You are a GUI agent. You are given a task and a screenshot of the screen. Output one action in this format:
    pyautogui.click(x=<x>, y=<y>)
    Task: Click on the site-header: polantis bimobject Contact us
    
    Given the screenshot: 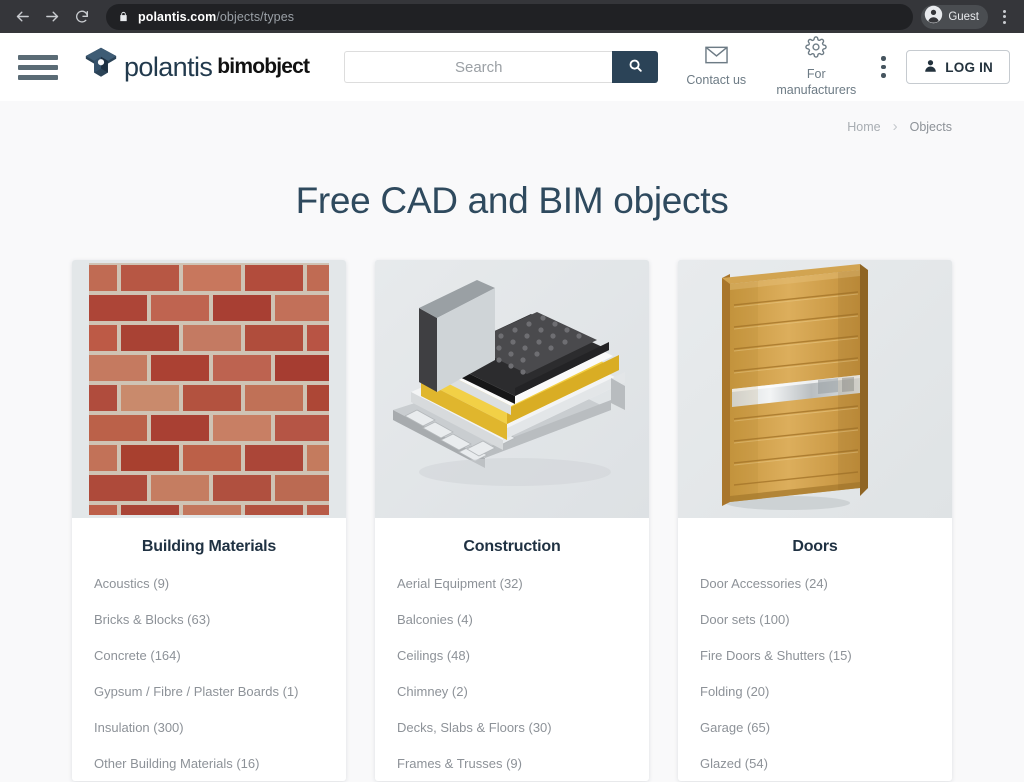 What is the action you would take?
    pyautogui.click(x=512, y=67)
    